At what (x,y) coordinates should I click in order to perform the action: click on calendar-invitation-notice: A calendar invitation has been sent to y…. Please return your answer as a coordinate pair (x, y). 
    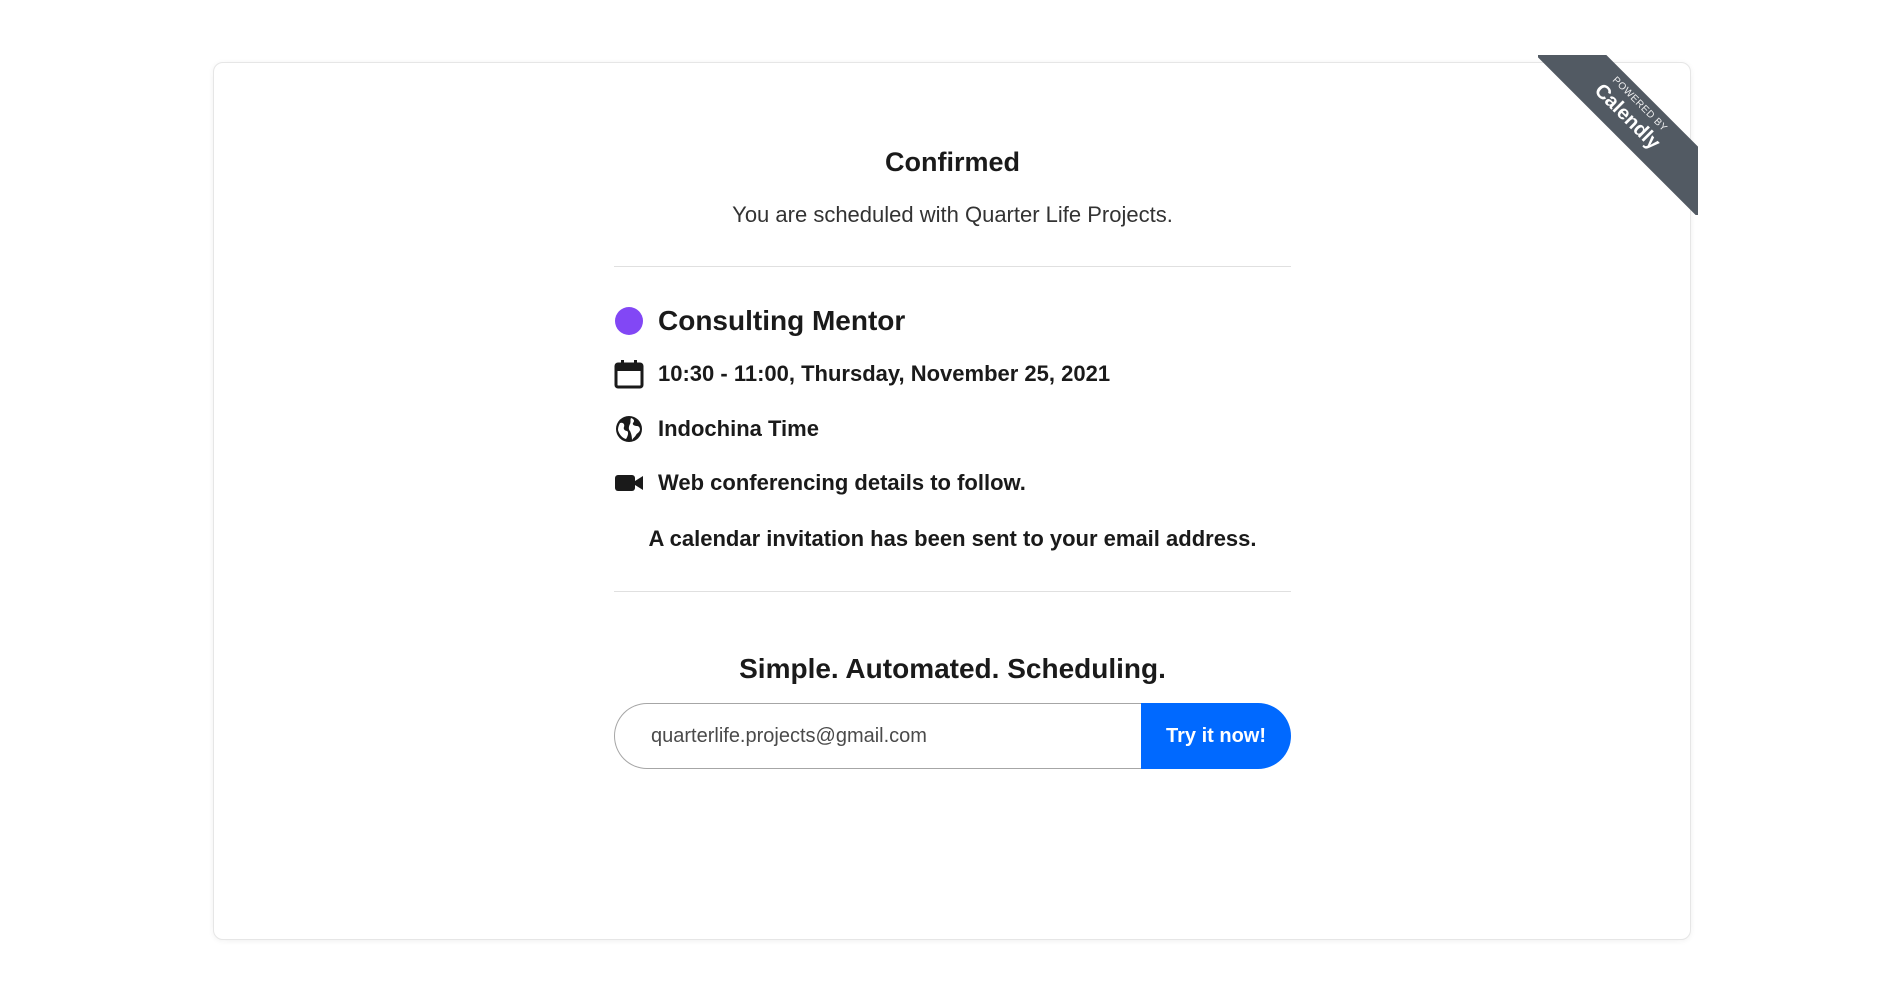
    Looking at the image, I should click on (952, 538).